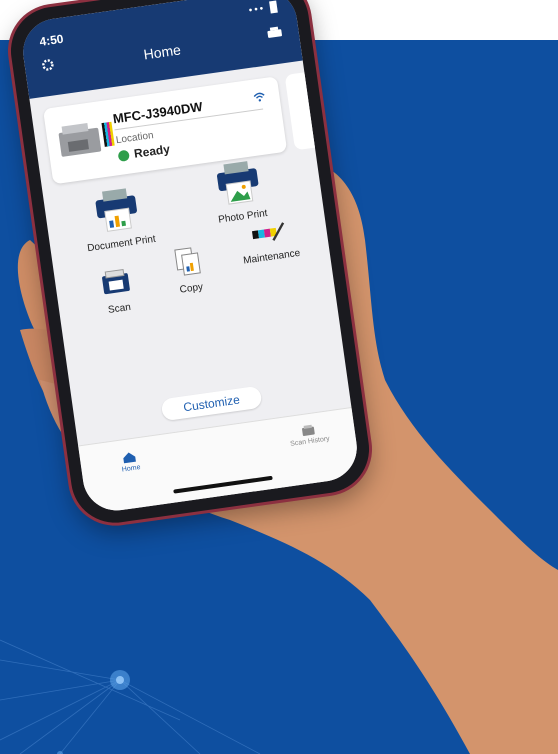 The image size is (558, 754). I want to click on page-title: Home, so click(162, 52).